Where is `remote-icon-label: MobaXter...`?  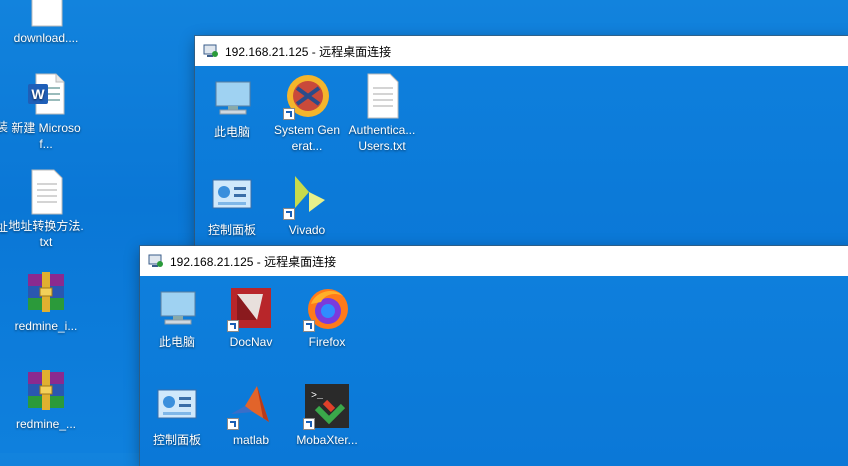
remote-icon-label: MobaXter... is located at coordinates (327, 440).